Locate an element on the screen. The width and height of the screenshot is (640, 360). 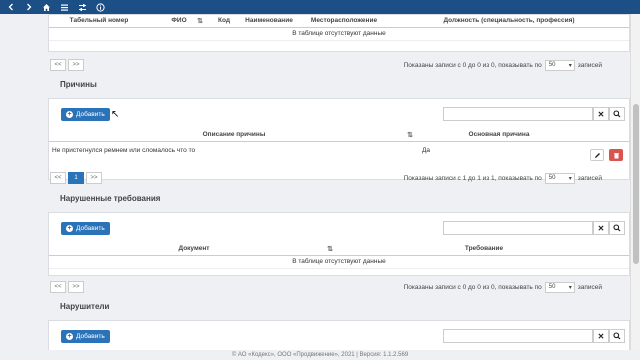
column-header: Табельный номер is located at coordinates (99, 21).